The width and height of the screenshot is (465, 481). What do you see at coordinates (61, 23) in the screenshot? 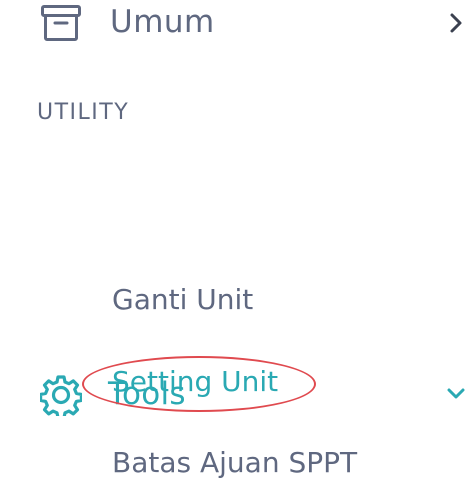
I see `archive-icon` at bounding box center [61, 23].